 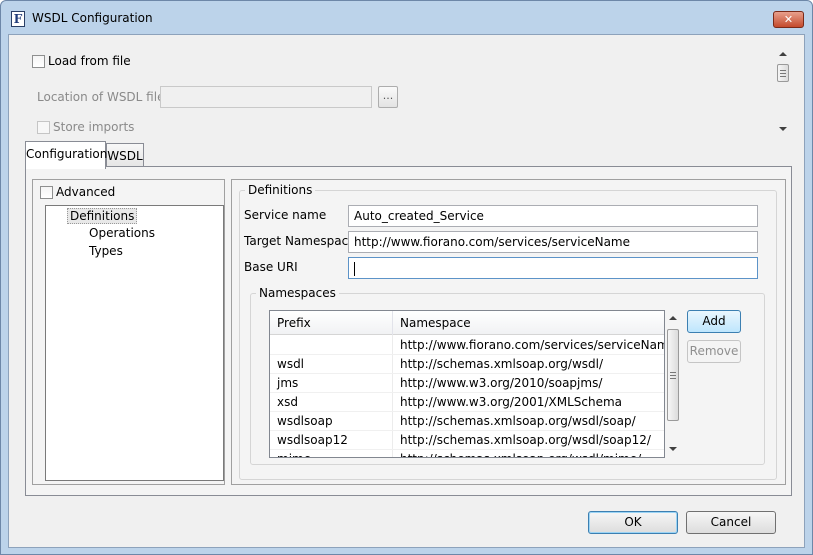 What do you see at coordinates (46, 192) in the screenshot?
I see `advanced-checkbox` at bounding box center [46, 192].